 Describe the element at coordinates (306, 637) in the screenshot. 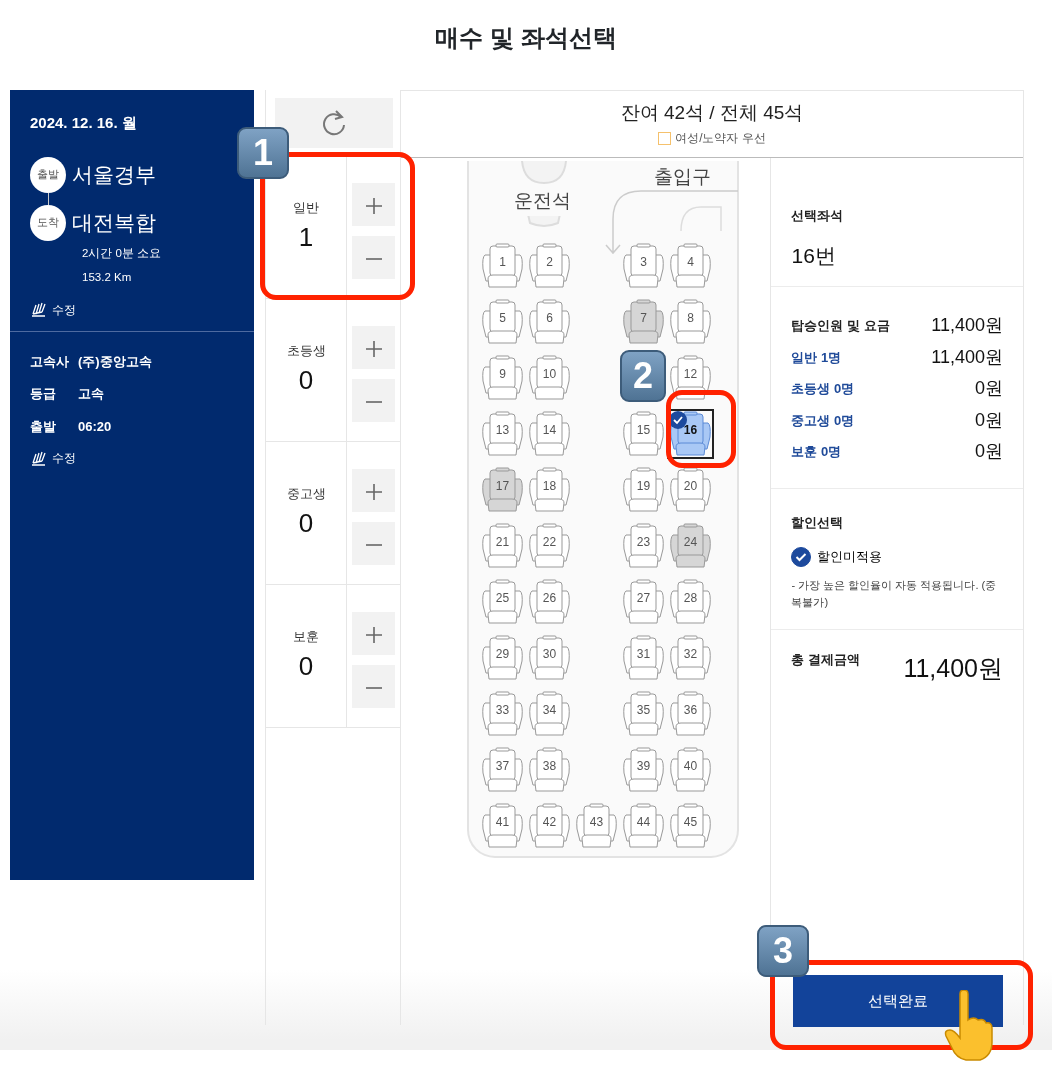

I see `passenger-type: 보훈` at that location.